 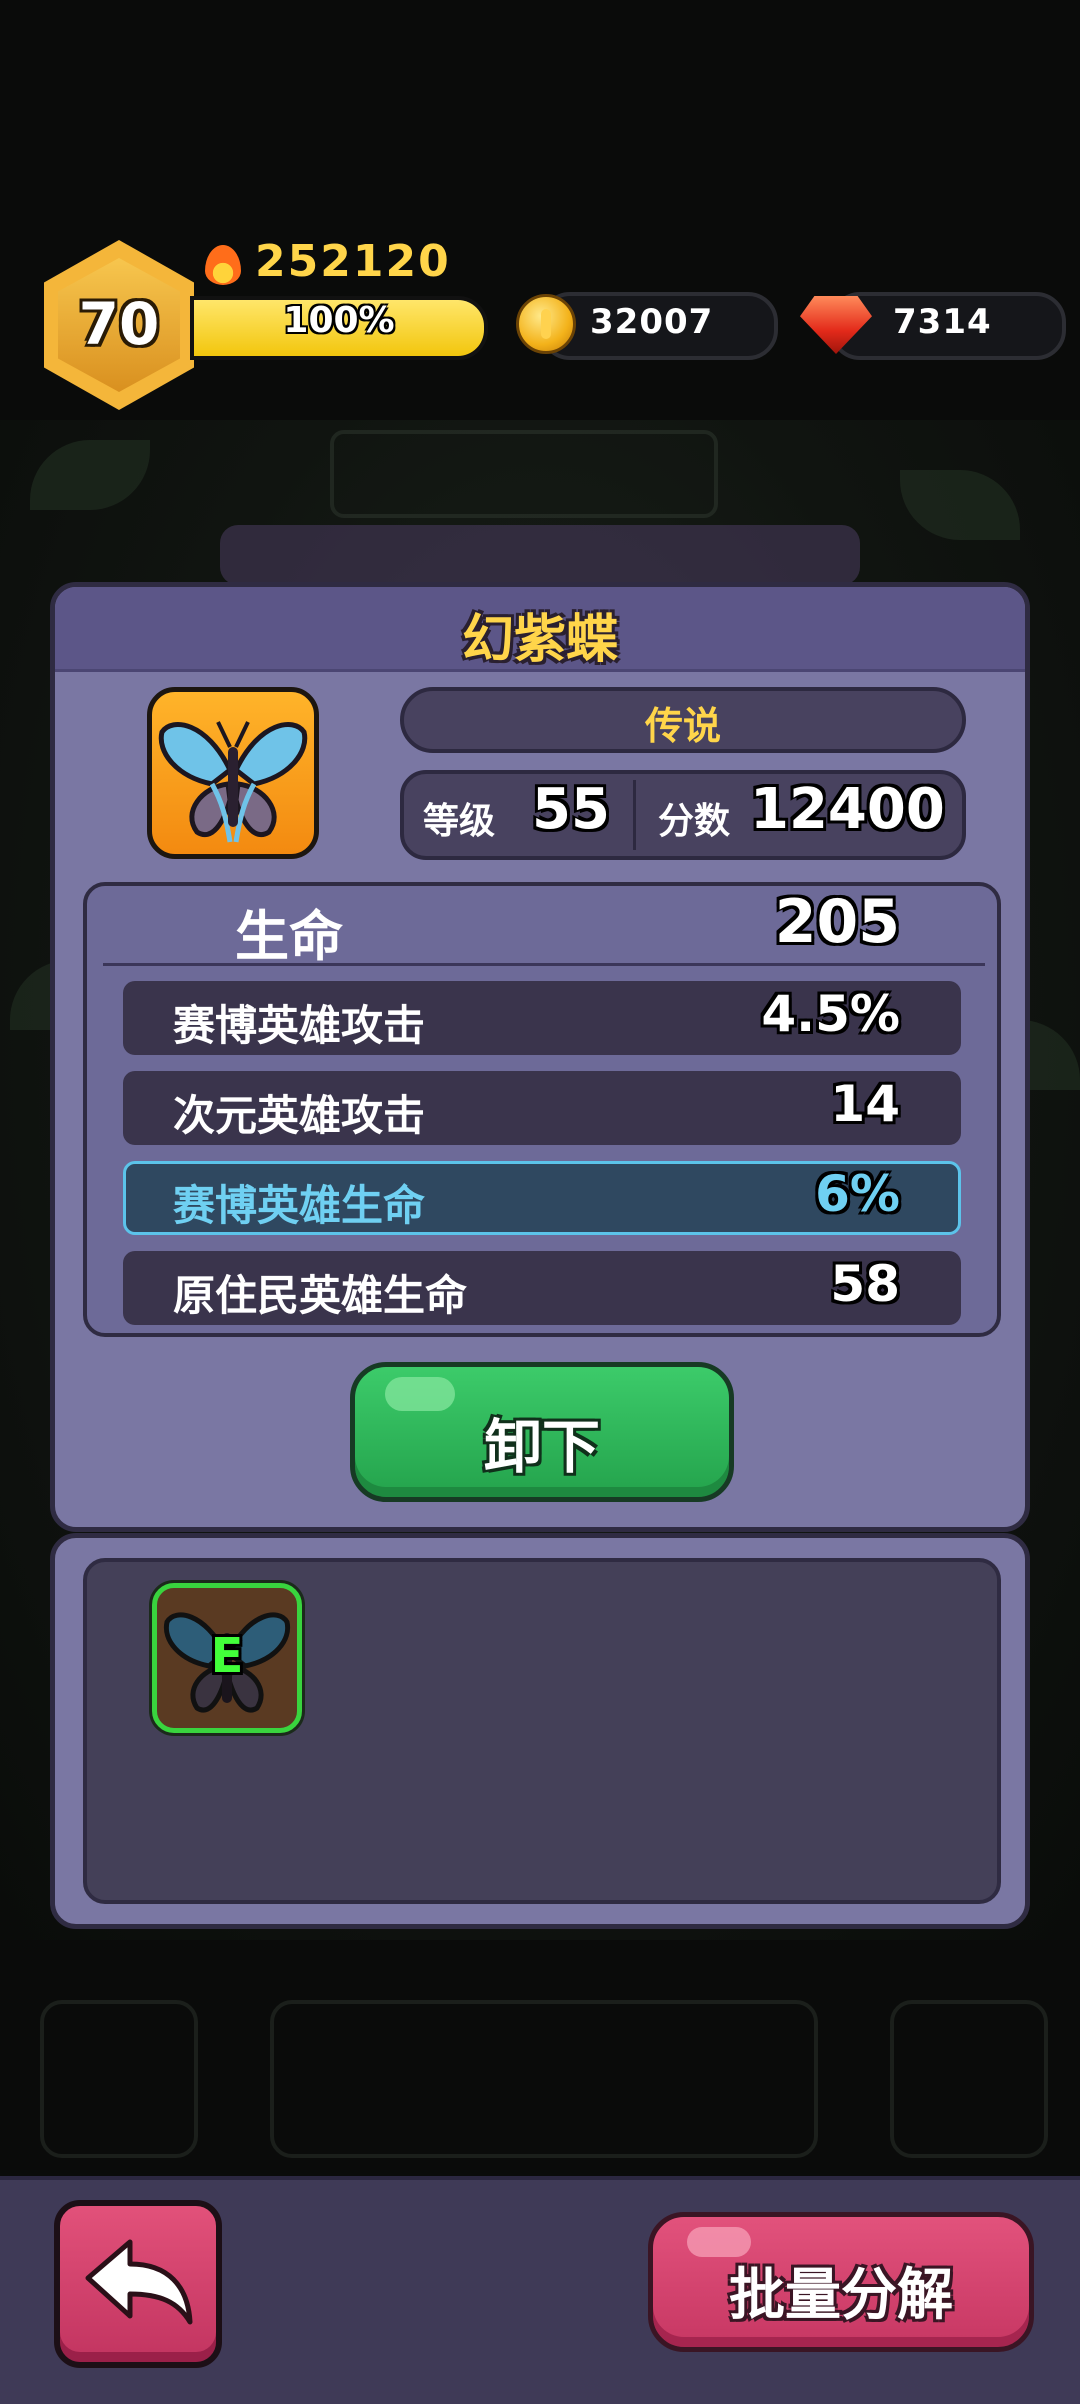 I want to click on item-grade-label: E, so click(x=227, y=1656).